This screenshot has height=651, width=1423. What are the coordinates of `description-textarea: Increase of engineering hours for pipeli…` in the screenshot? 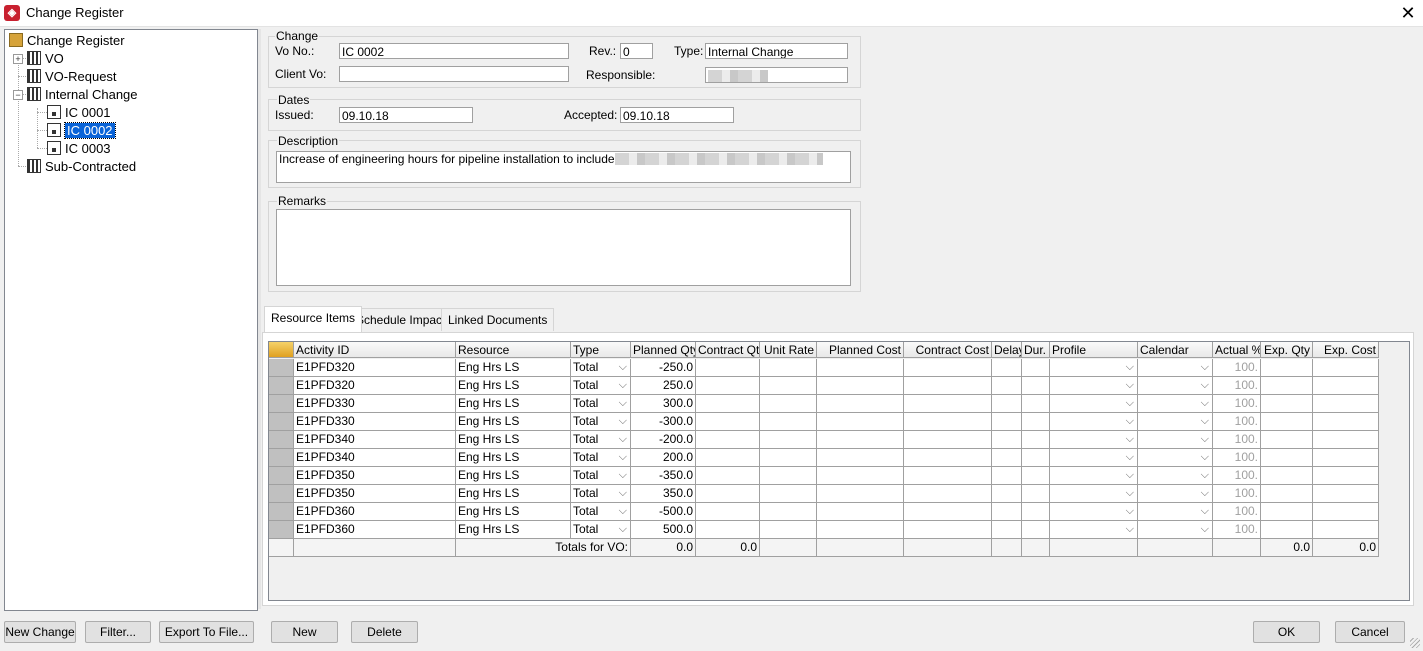 It's located at (563, 167).